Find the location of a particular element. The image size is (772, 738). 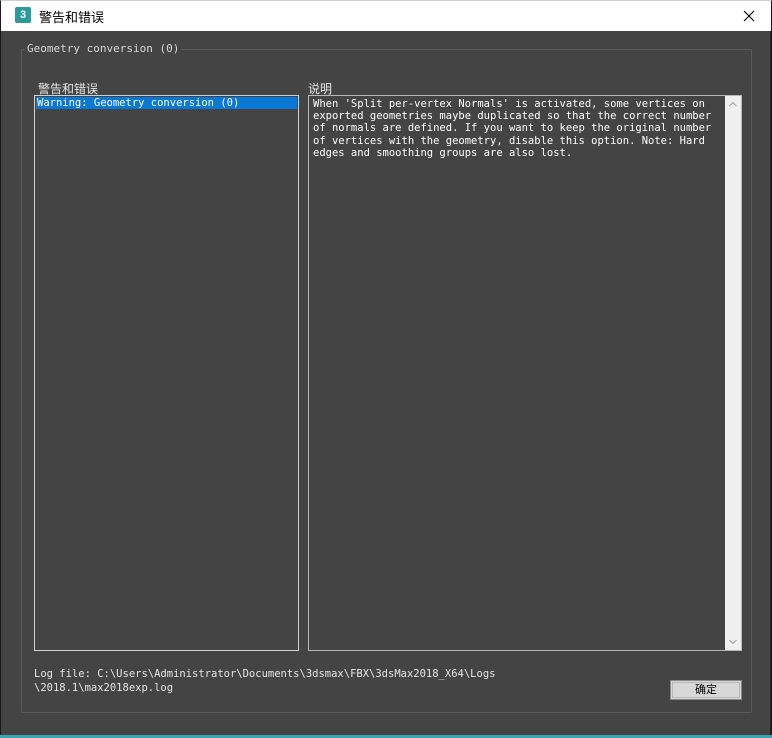

chevron-up-icon is located at coordinates (733, 104).